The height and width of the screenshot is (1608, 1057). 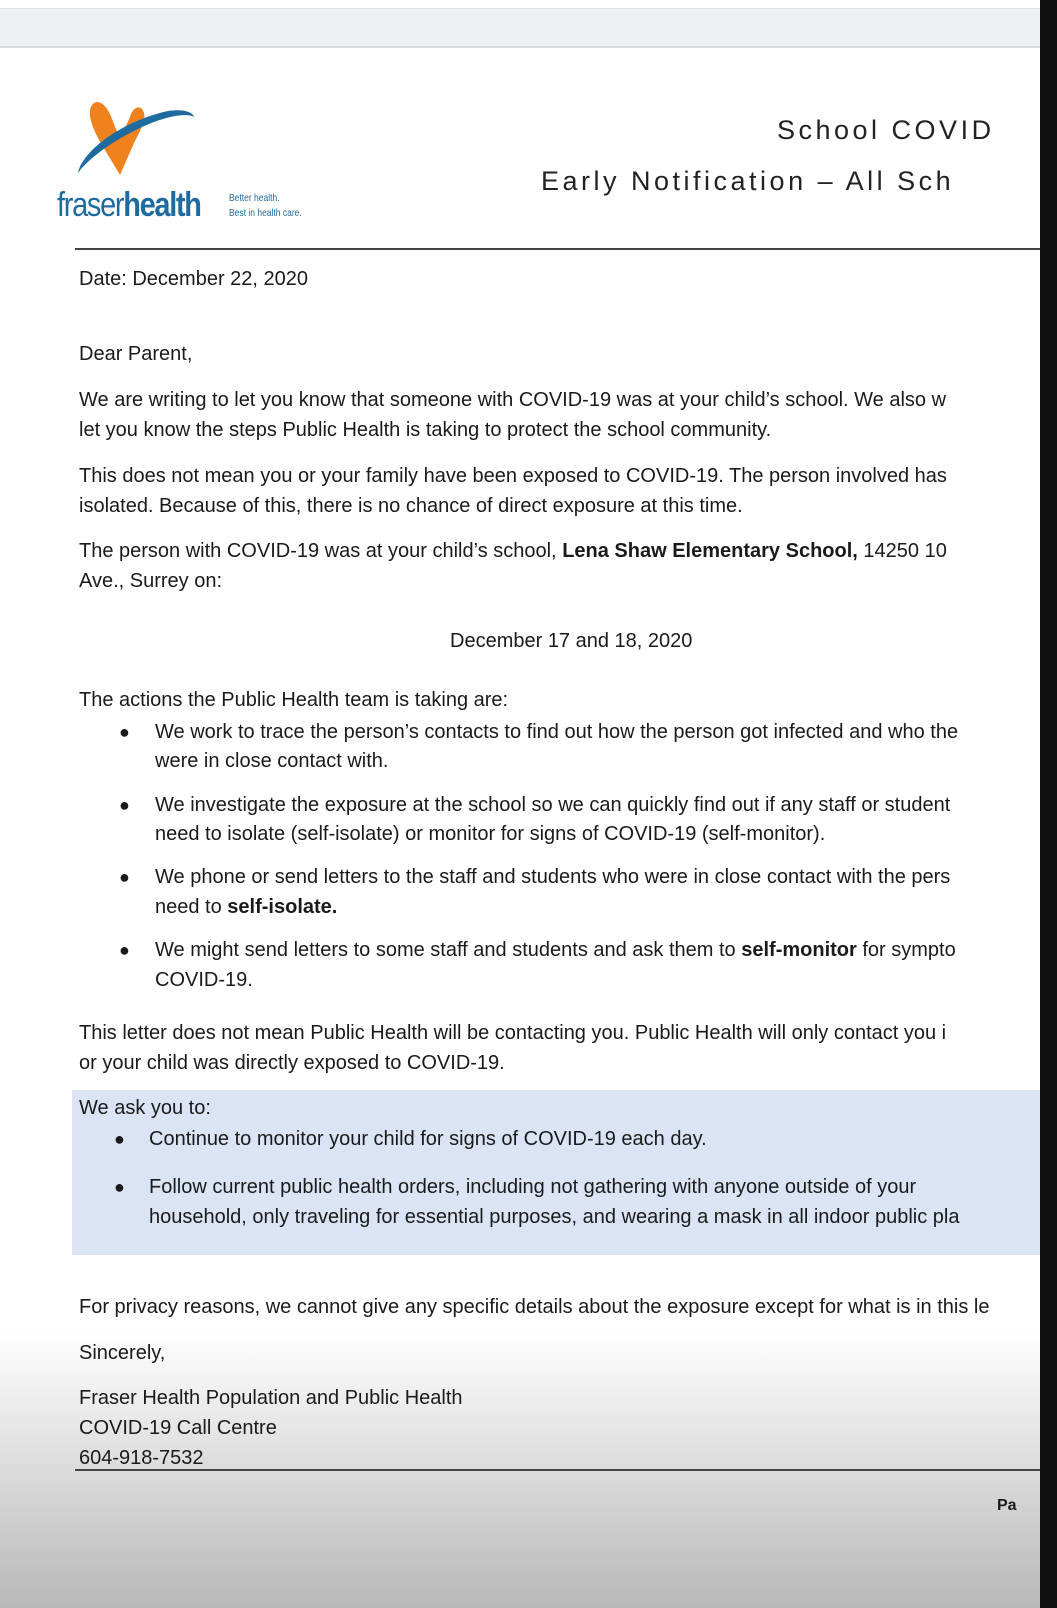 What do you see at coordinates (902, 551) in the screenshot?
I see `text: 14250 10` at bounding box center [902, 551].